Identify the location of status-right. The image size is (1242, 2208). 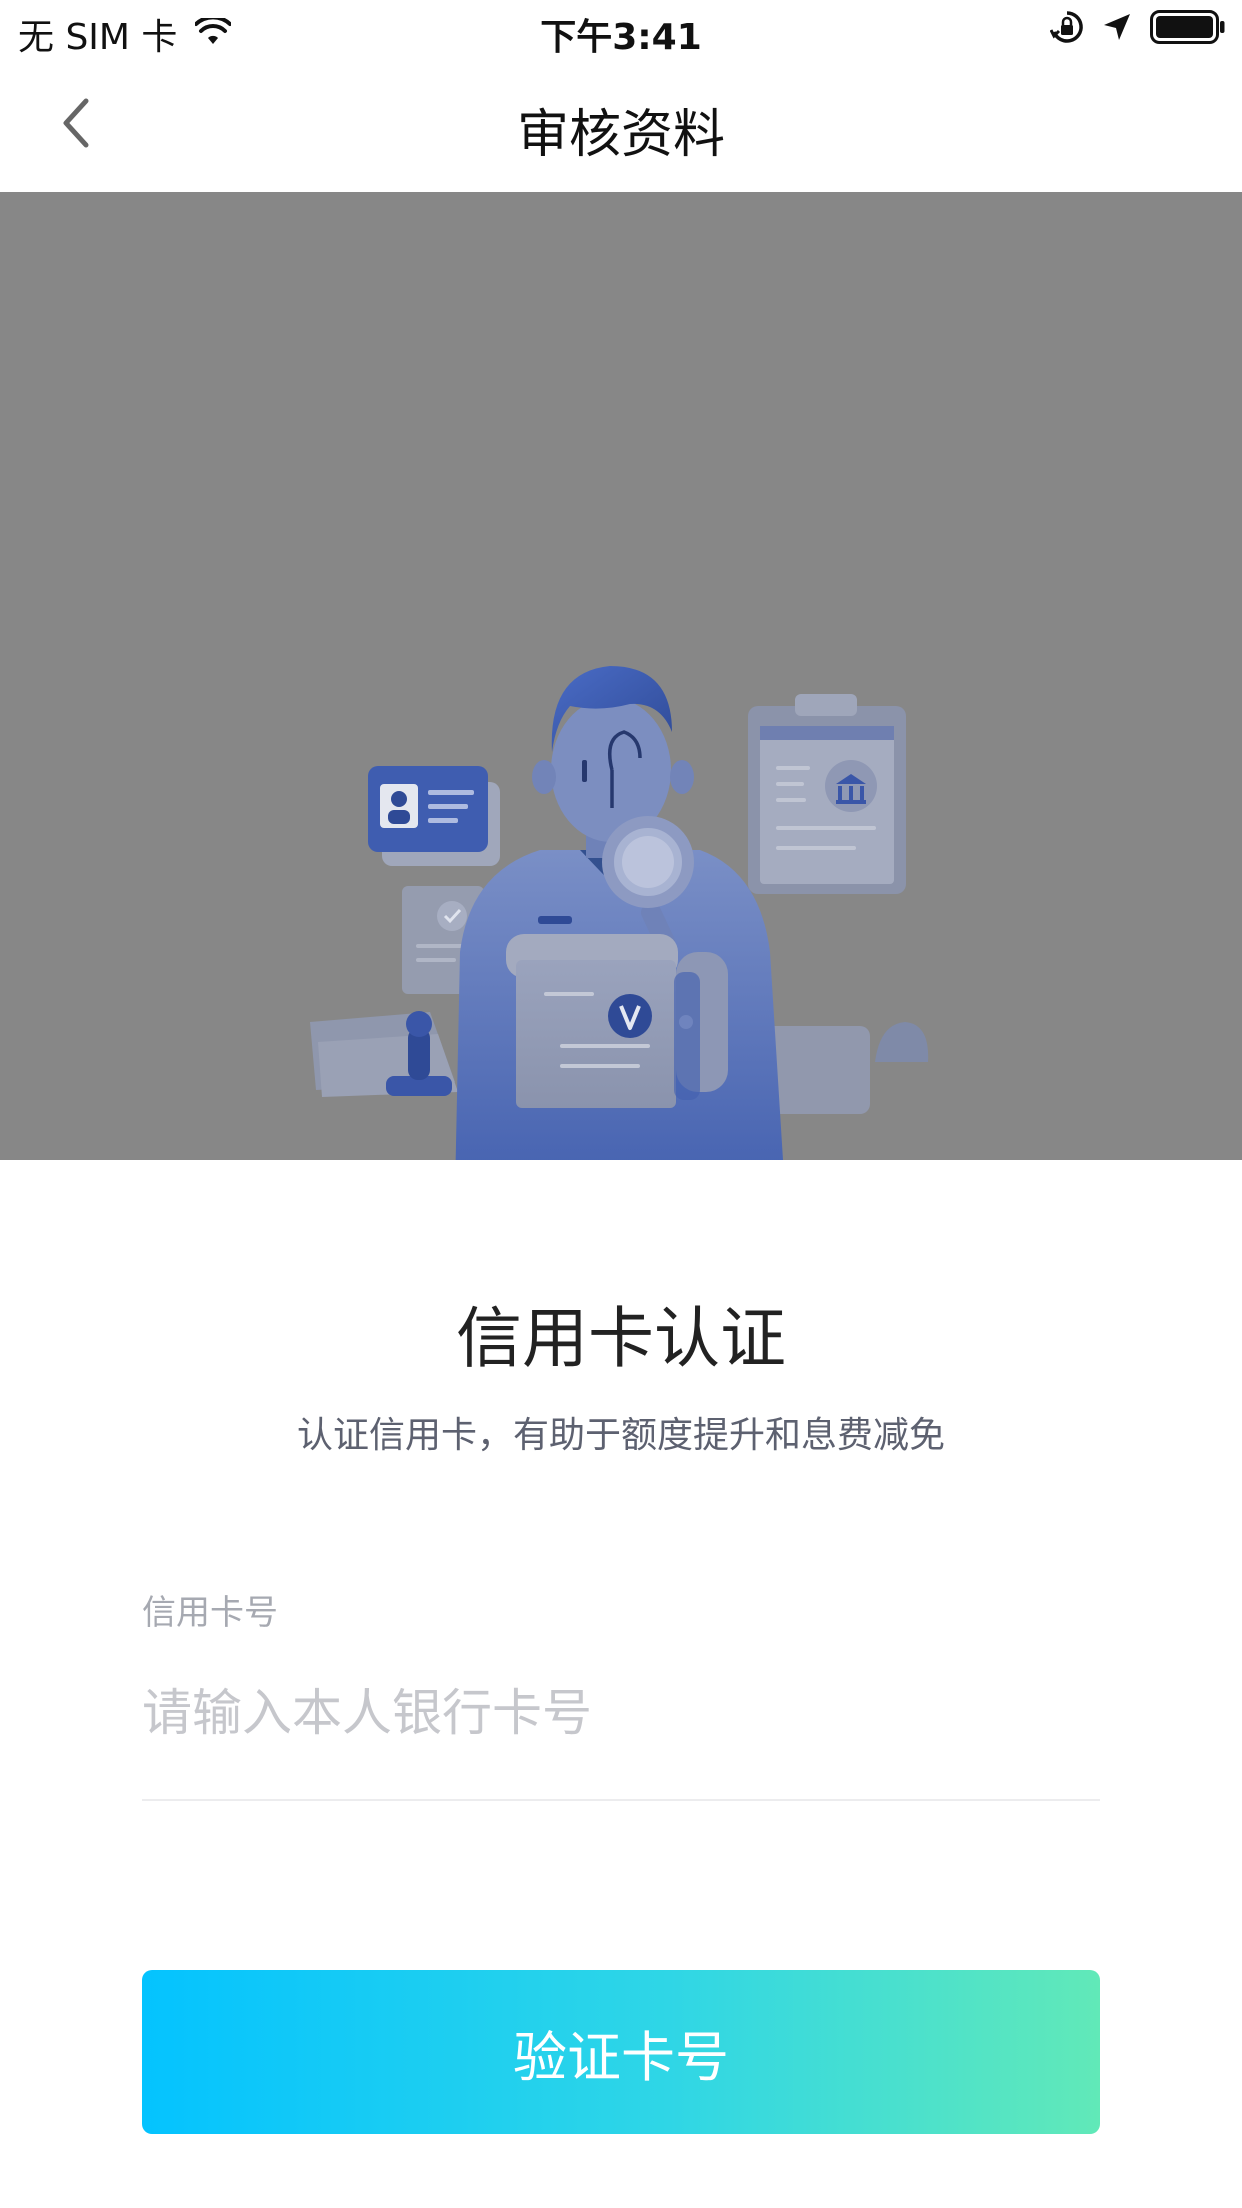
(1129, 29).